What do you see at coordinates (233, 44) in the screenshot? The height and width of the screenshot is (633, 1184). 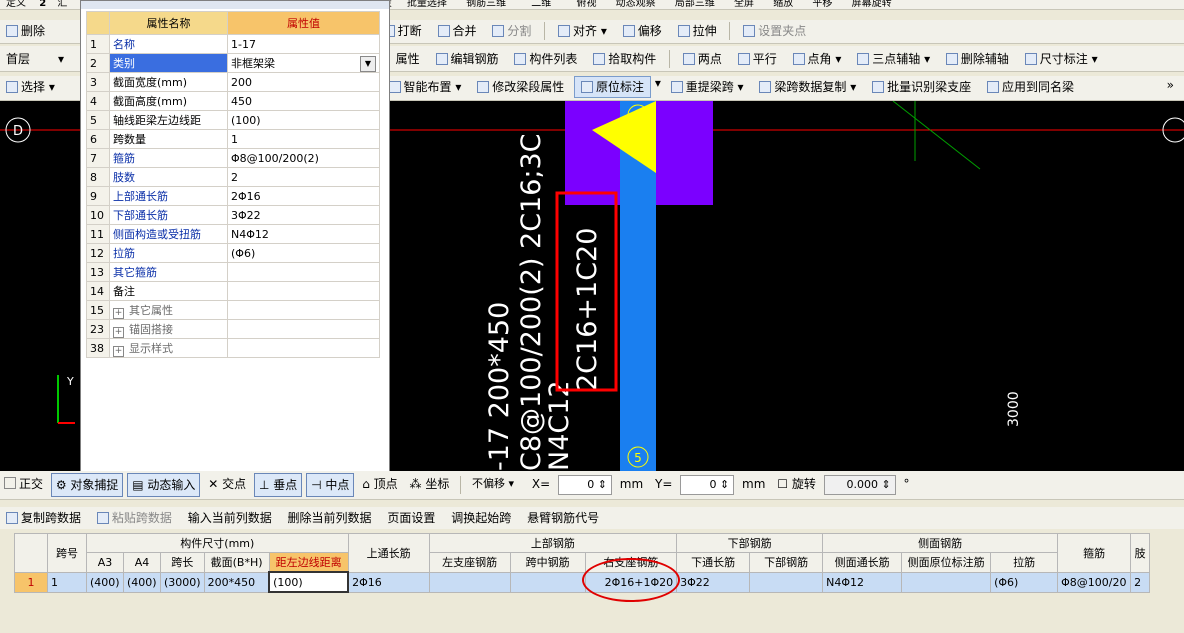 I see `property-row: 1 名称 1-17` at bounding box center [233, 44].